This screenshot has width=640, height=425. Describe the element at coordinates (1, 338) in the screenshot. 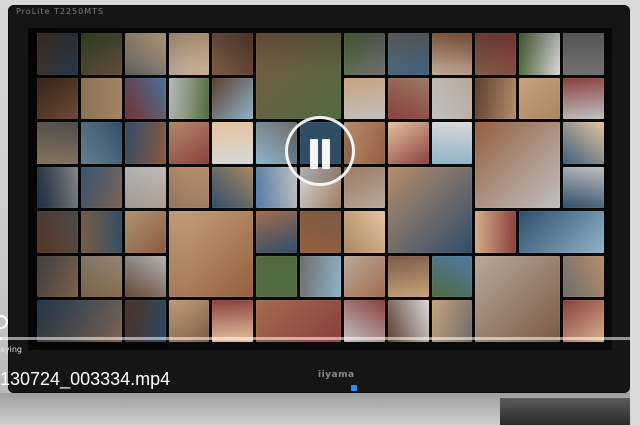

I see `timeline-progress` at that location.